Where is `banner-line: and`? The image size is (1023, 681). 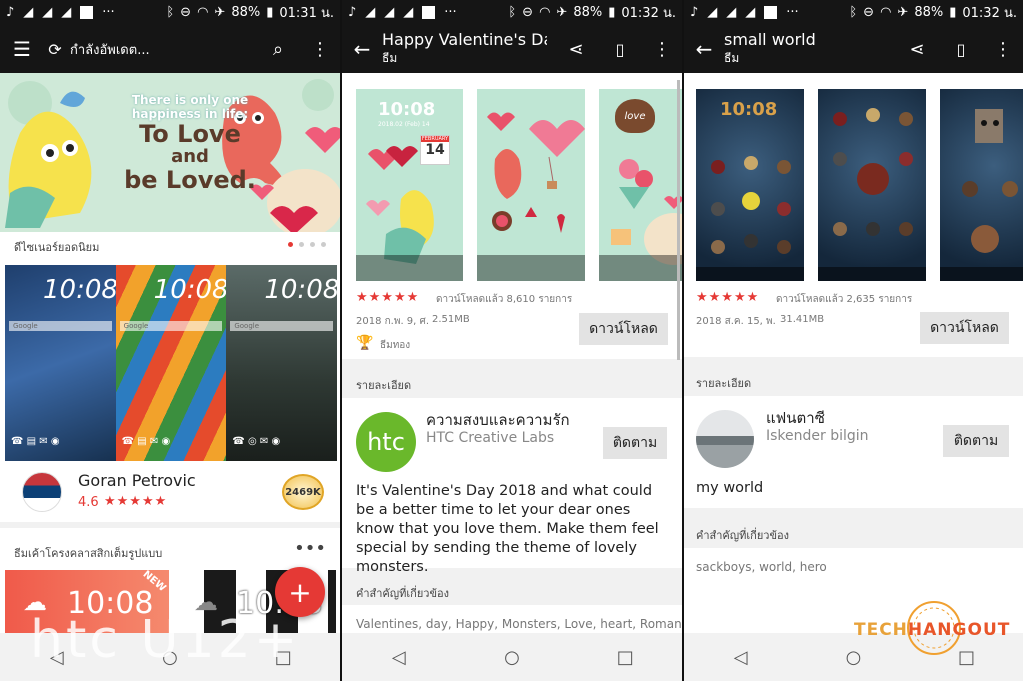 banner-line: and is located at coordinates (190, 156).